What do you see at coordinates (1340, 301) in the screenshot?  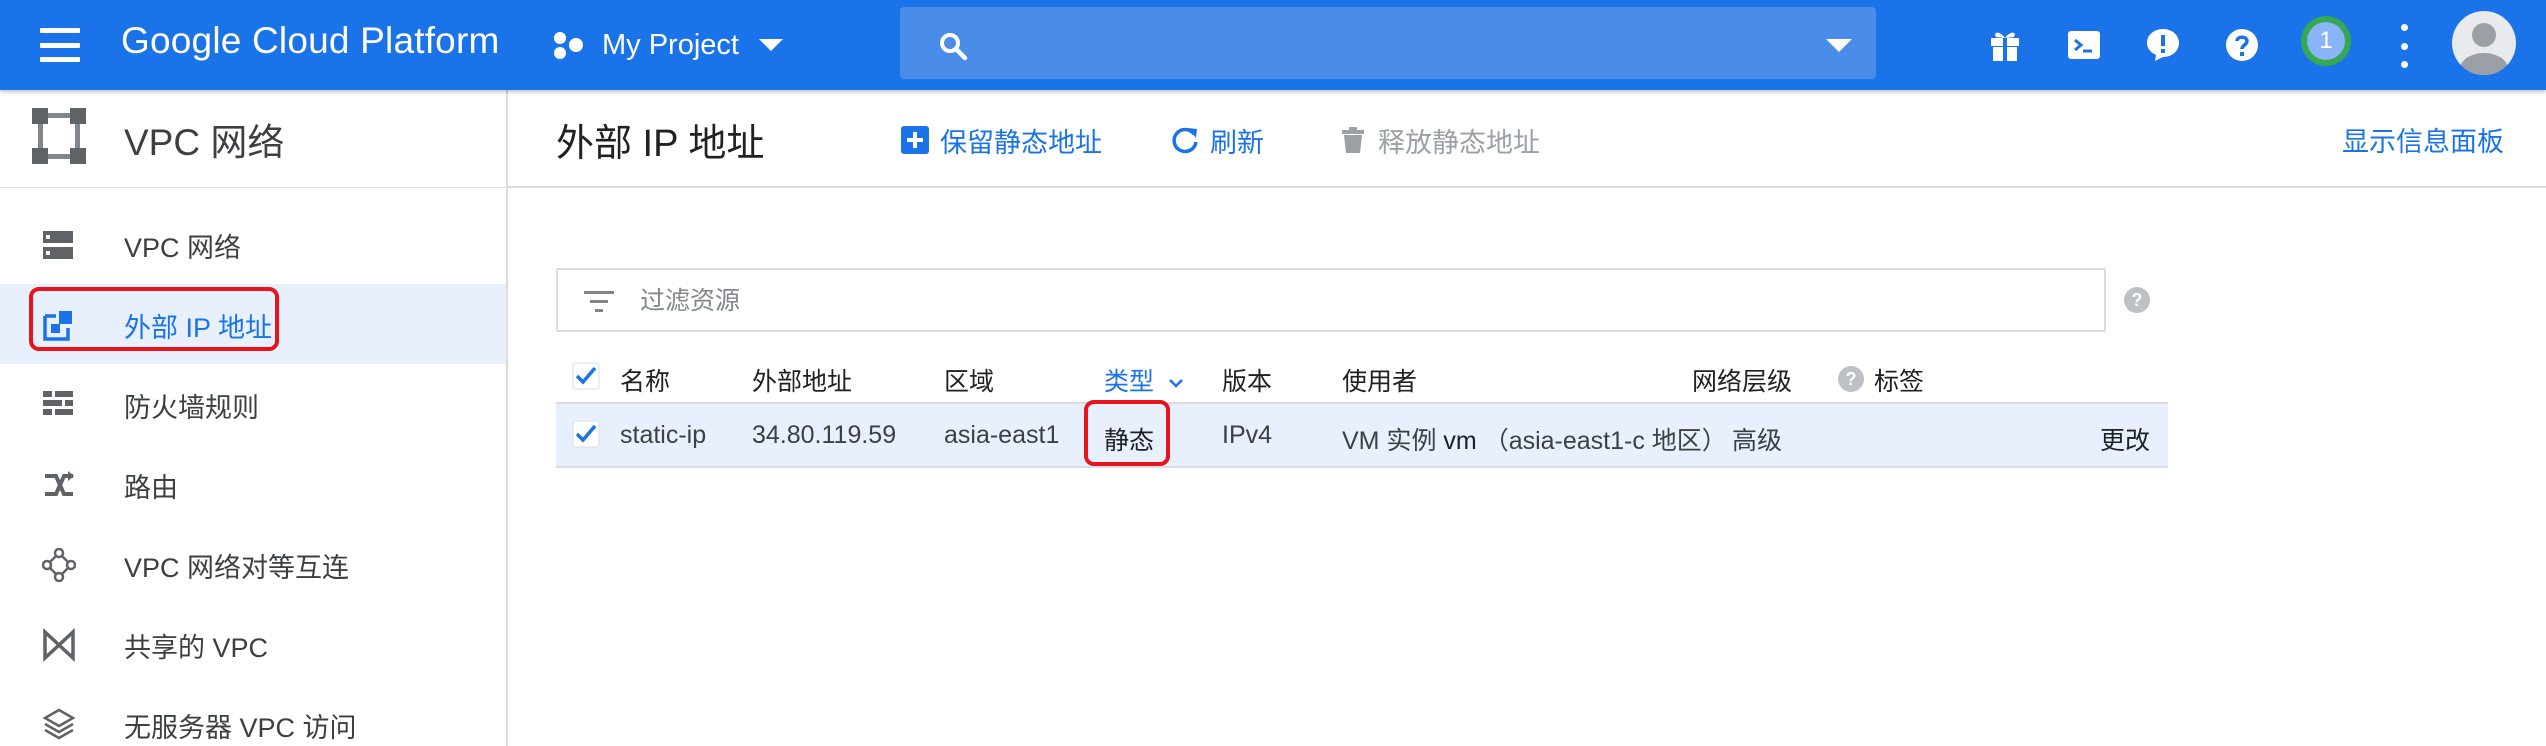 I see `filter-input` at bounding box center [1340, 301].